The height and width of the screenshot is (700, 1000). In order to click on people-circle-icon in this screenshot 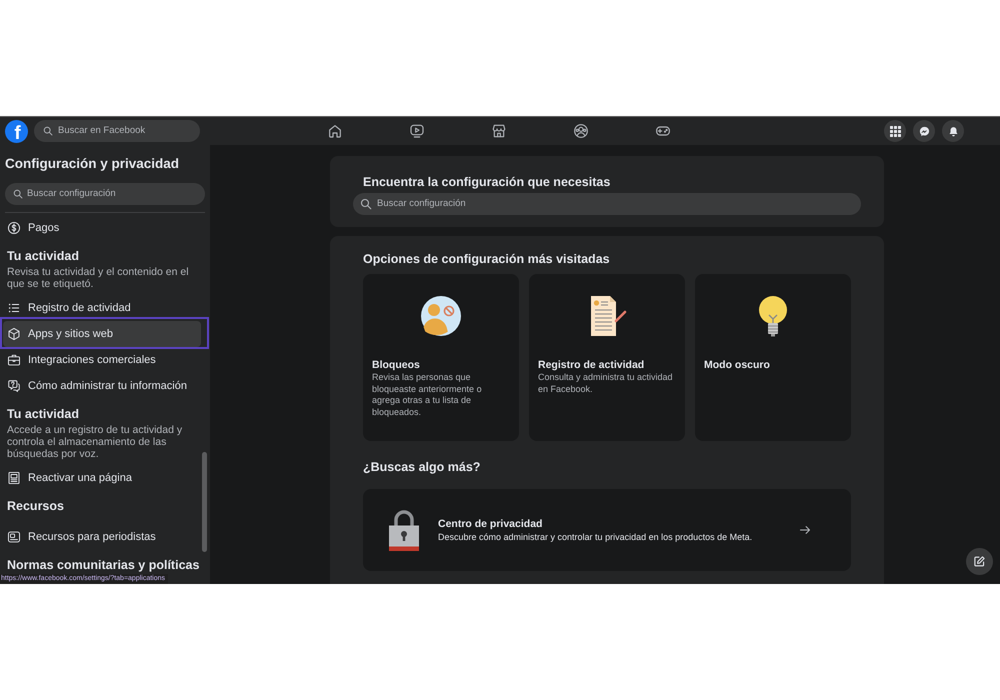, I will do `click(581, 131)`.